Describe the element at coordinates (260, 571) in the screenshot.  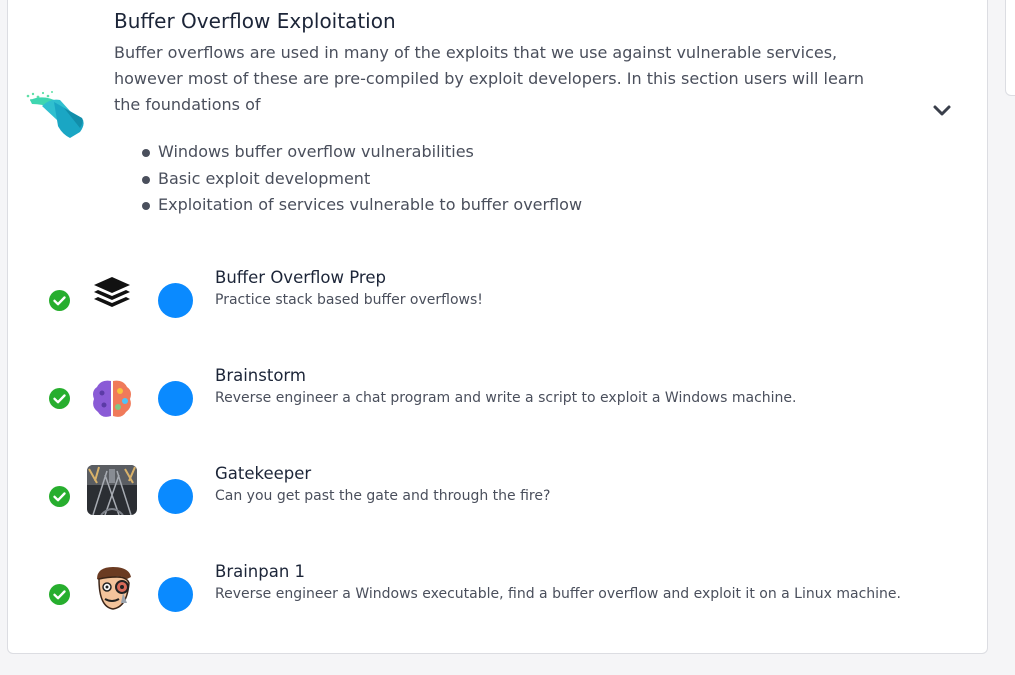
I see `room-title: Brainpan 1` at that location.